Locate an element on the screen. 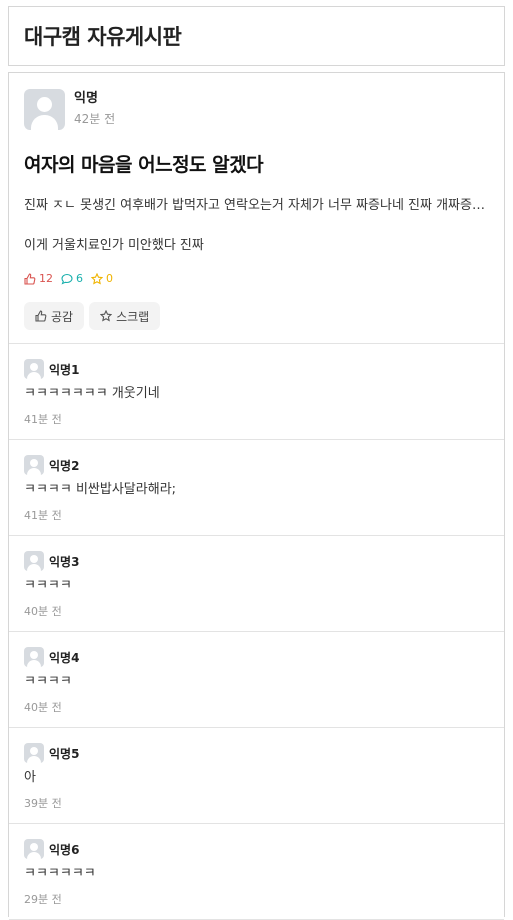 Image resolution: width=513 pixels, height=920 pixels. comment-item: 익명6 ㅋㅋㅋㅋㅋㅋ 29분 전 is located at coordinates (256, 872).